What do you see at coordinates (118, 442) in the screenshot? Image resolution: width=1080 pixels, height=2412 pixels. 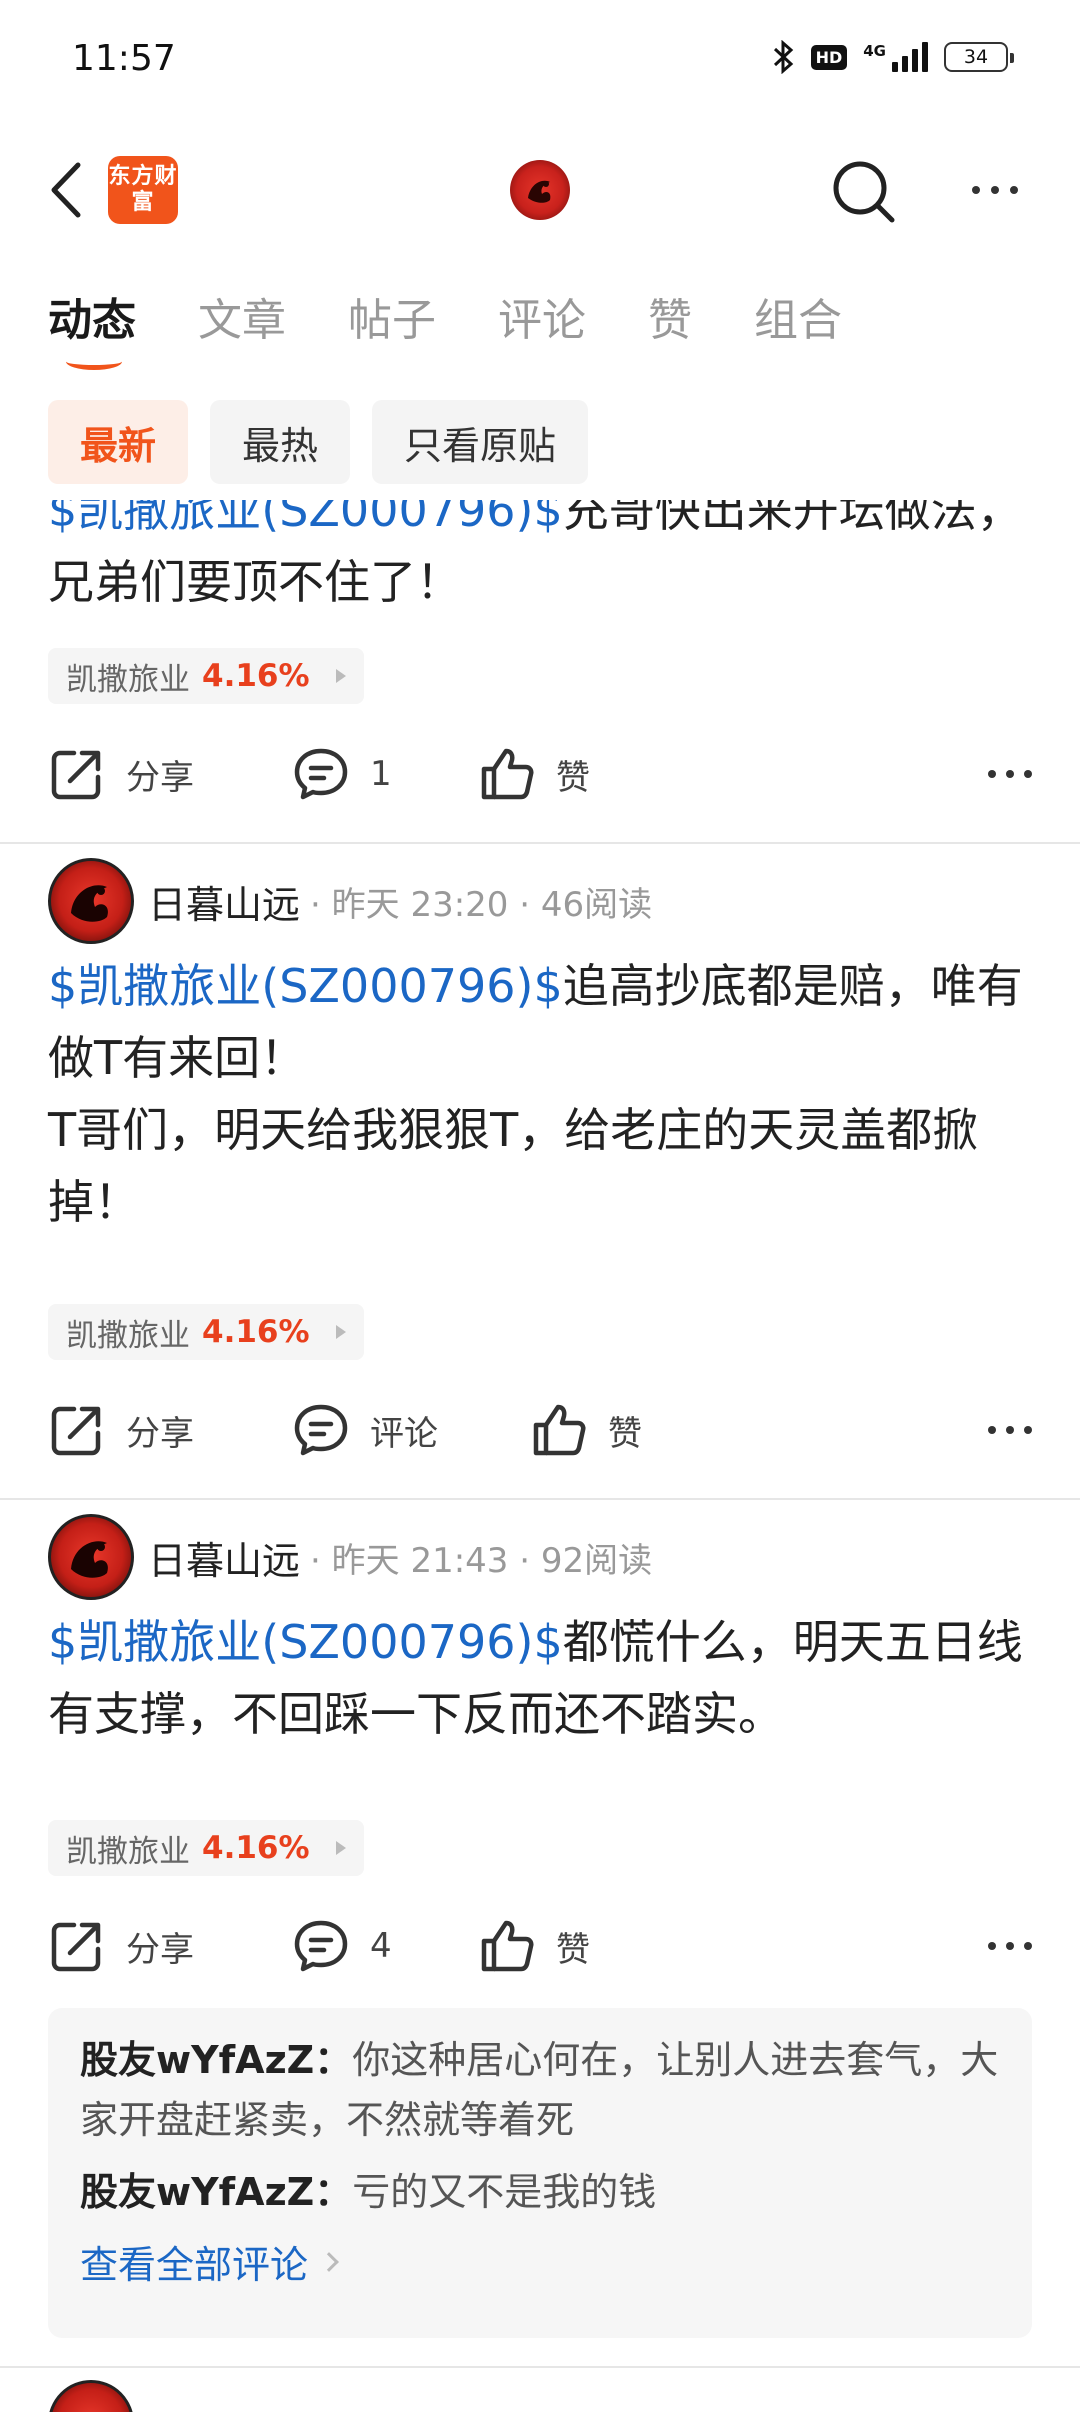 I see `filter-latest: 最新` at bounding box center [118, 442].